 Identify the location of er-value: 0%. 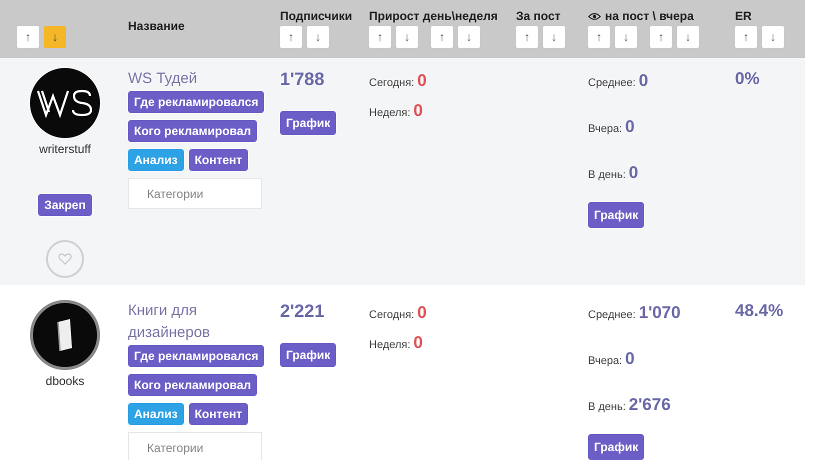
(748, 79).